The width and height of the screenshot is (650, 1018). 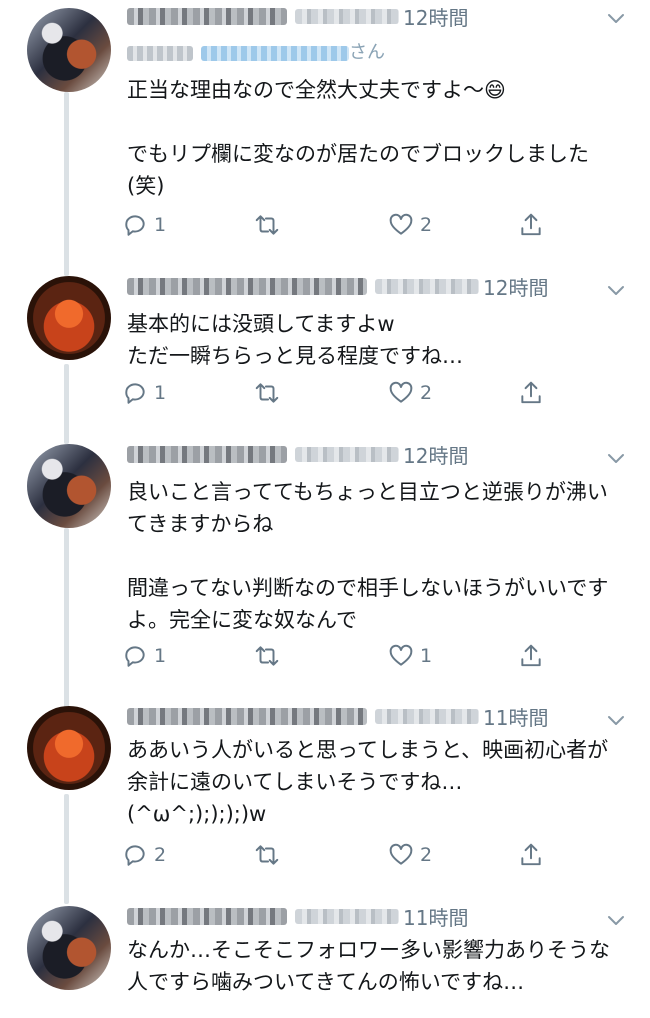 What do you see at coordinates (426, 656) in the screenshot?
I see `like-count: 1` at bounding box center [426, 656].